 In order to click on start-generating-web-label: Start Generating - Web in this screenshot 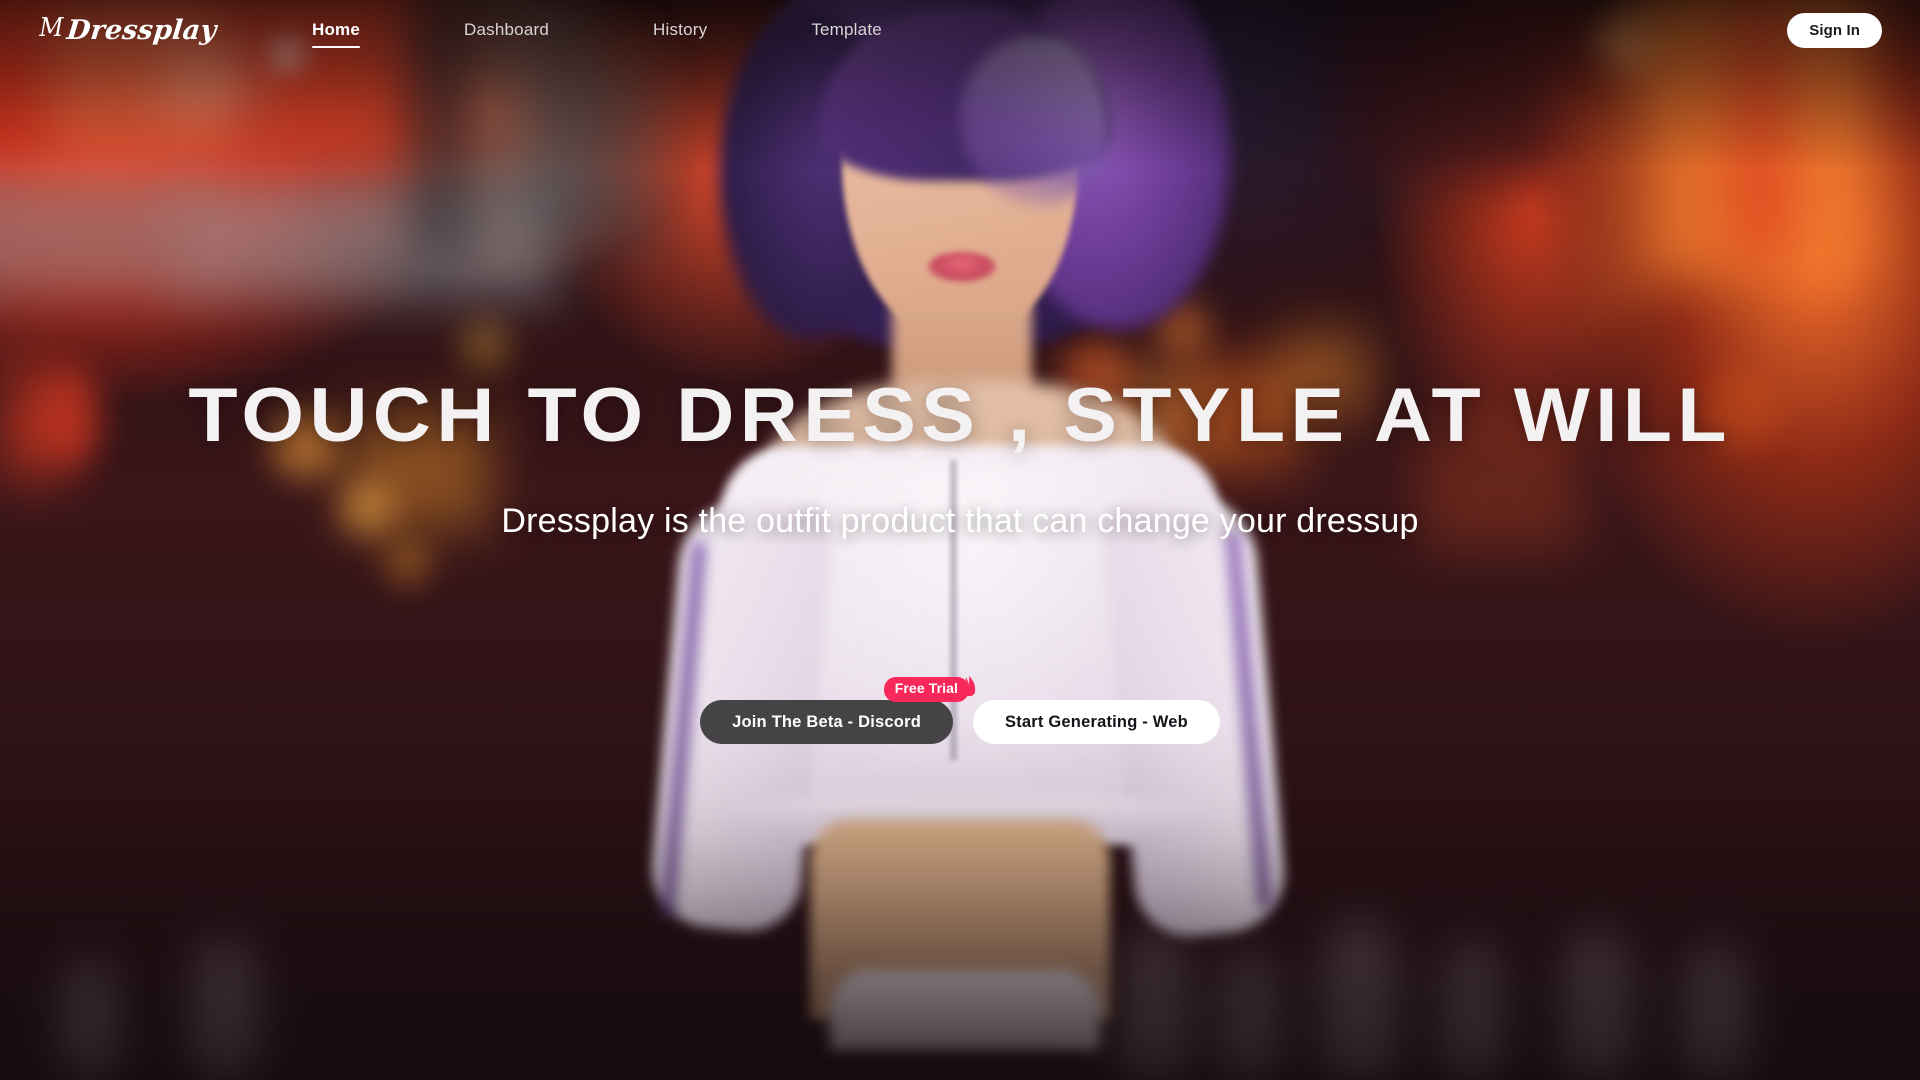, I will do `click(1096, 721)`.